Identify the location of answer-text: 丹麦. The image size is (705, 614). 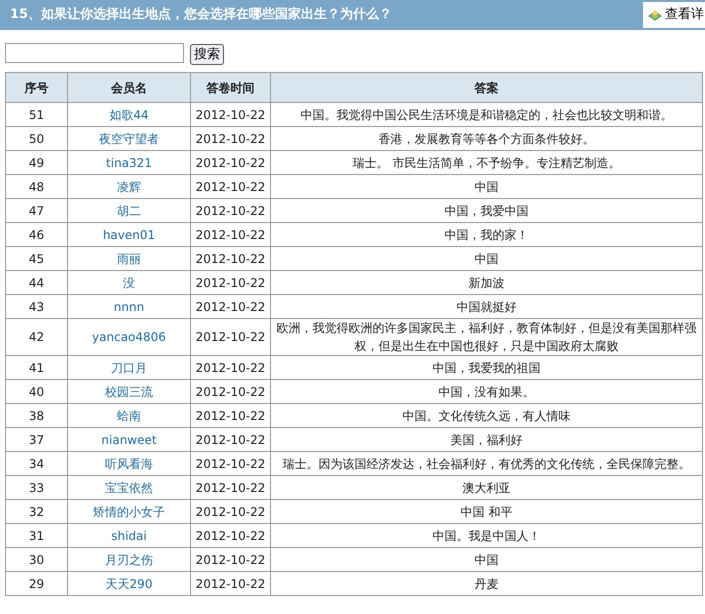
(486, 583).